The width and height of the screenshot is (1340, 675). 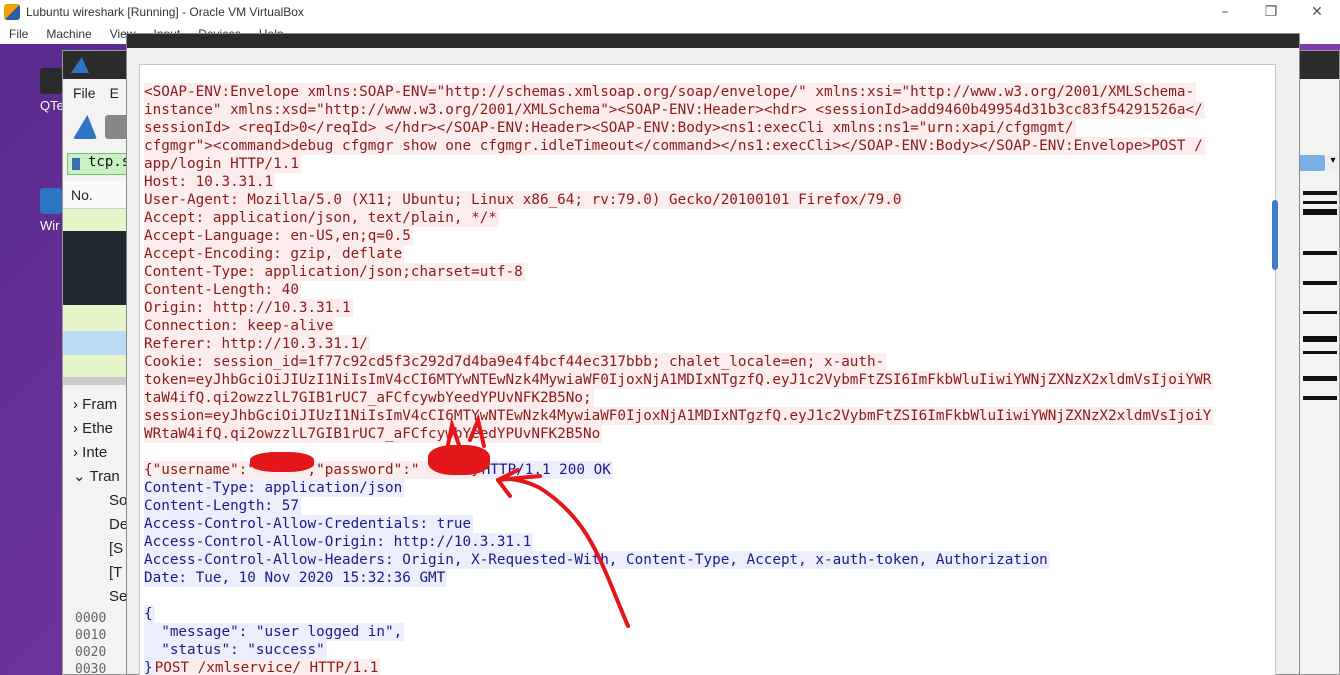 What do you see at coordinates (713, 41) in the screenshot?
I see `dialog-titlebar` at bounding box center [713, 41].